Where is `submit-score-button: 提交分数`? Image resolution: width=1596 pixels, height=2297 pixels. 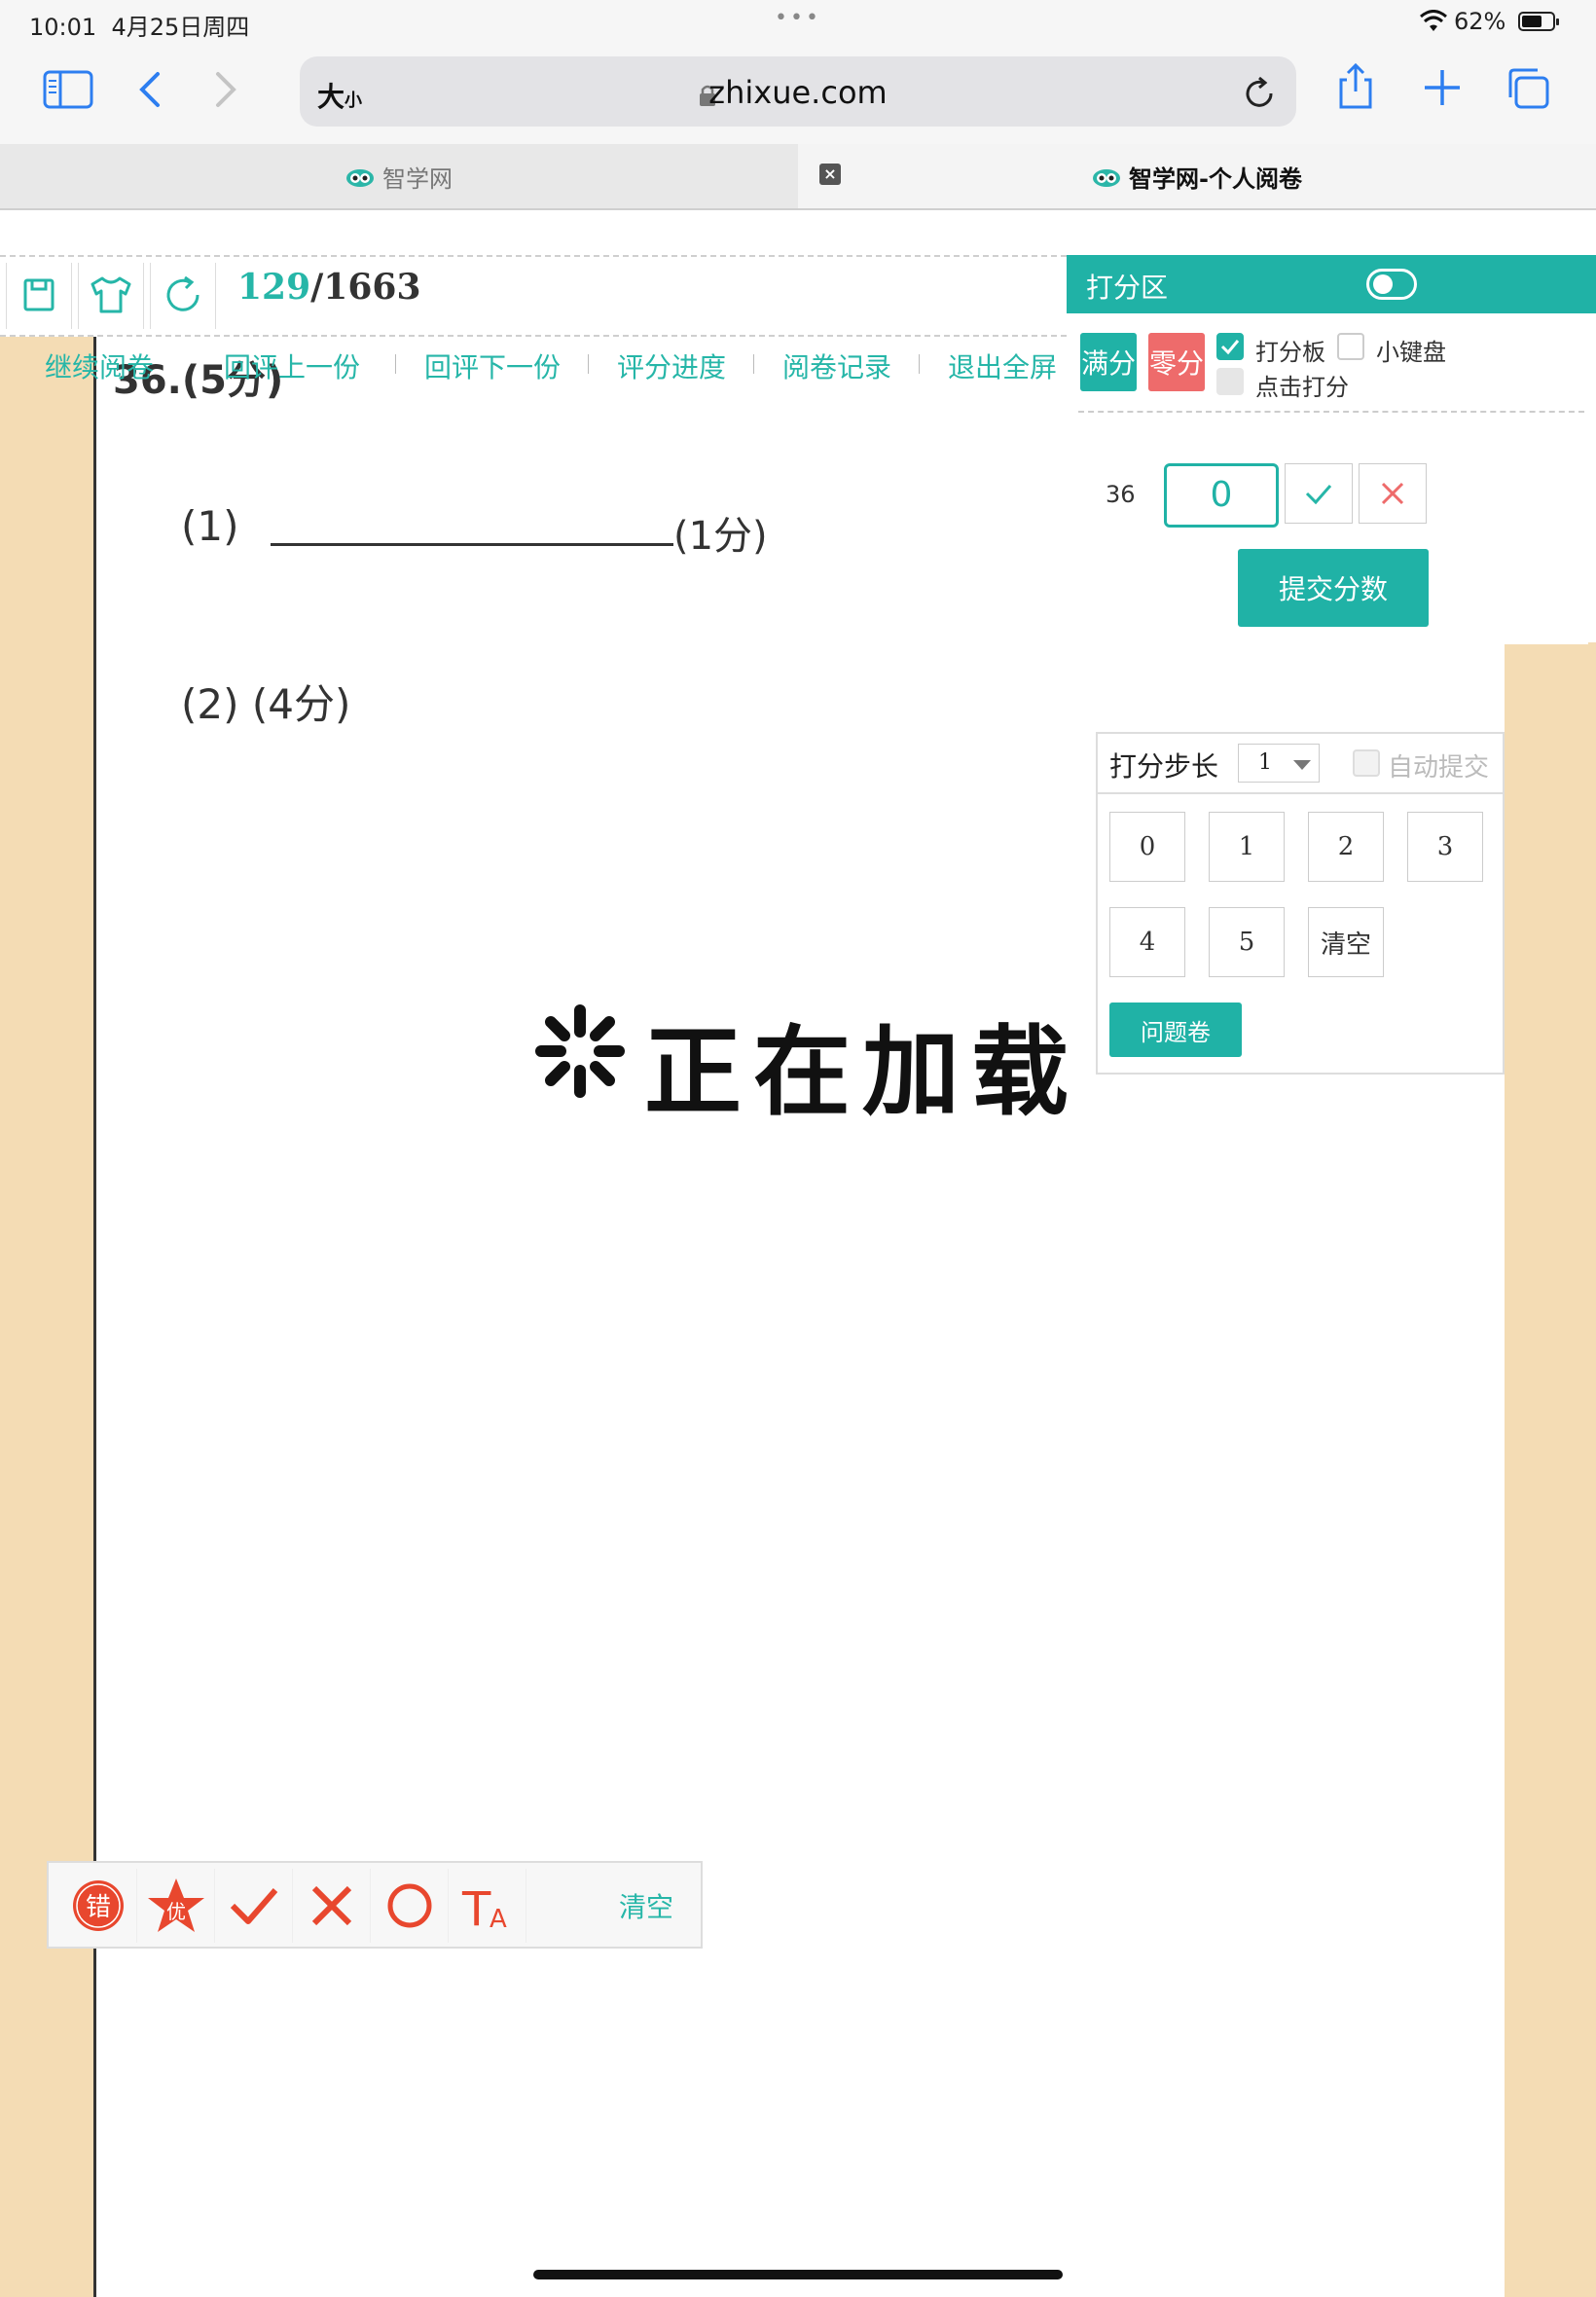 submit-score-button: 提交分数 is located at coordinates (1333, 588).